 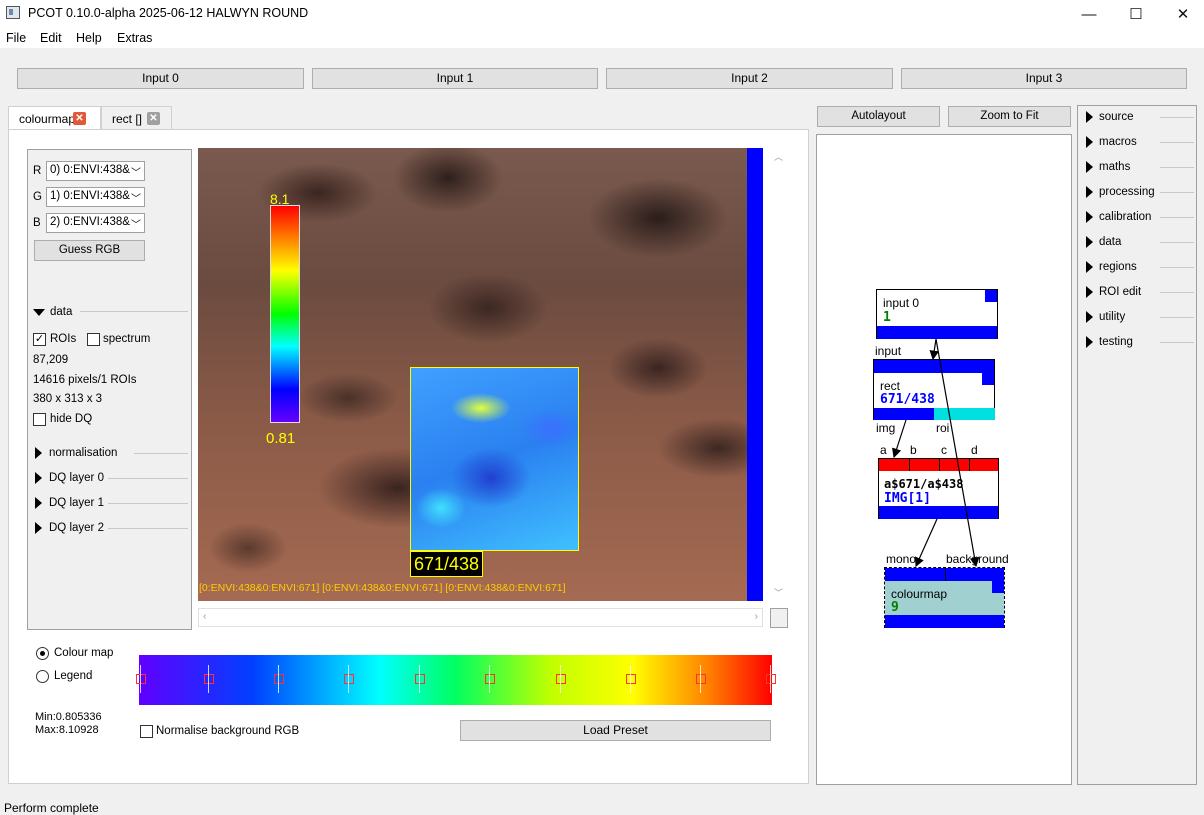 I want to click on r-channel-select: 0) 0:ENVI:438& ﹀, so click(x=95, y=171).